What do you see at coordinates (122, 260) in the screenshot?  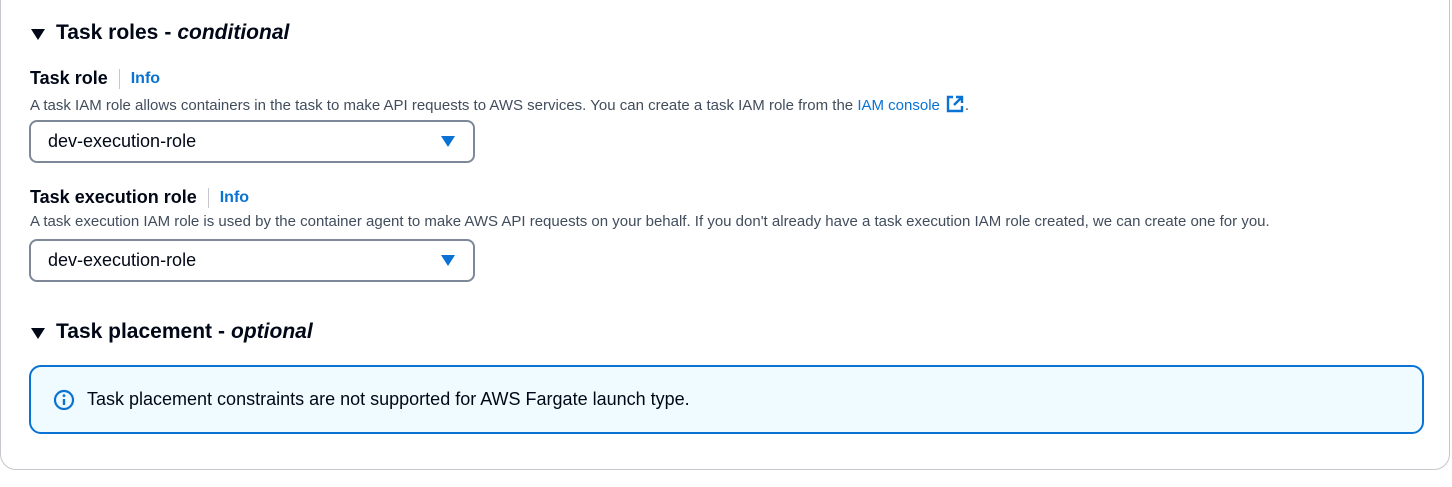 I see `task-execution-role-selected-value: dev-execution-role` at bounding box center [122, 260].